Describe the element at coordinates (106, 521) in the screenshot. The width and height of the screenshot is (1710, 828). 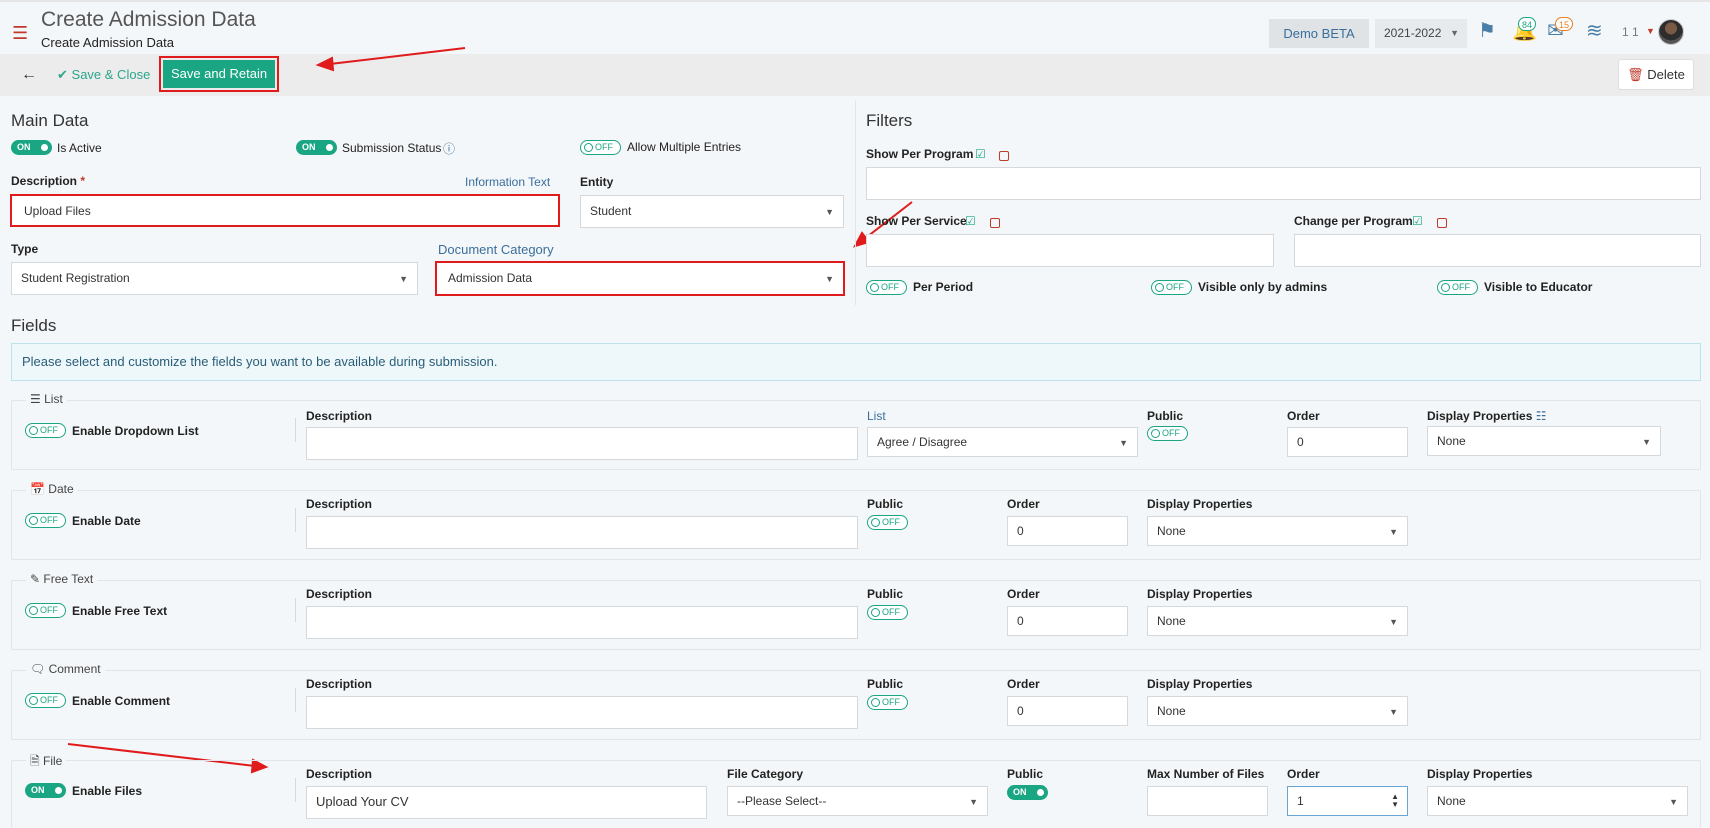
I see `enable-date-label: Enable Date` at that location.